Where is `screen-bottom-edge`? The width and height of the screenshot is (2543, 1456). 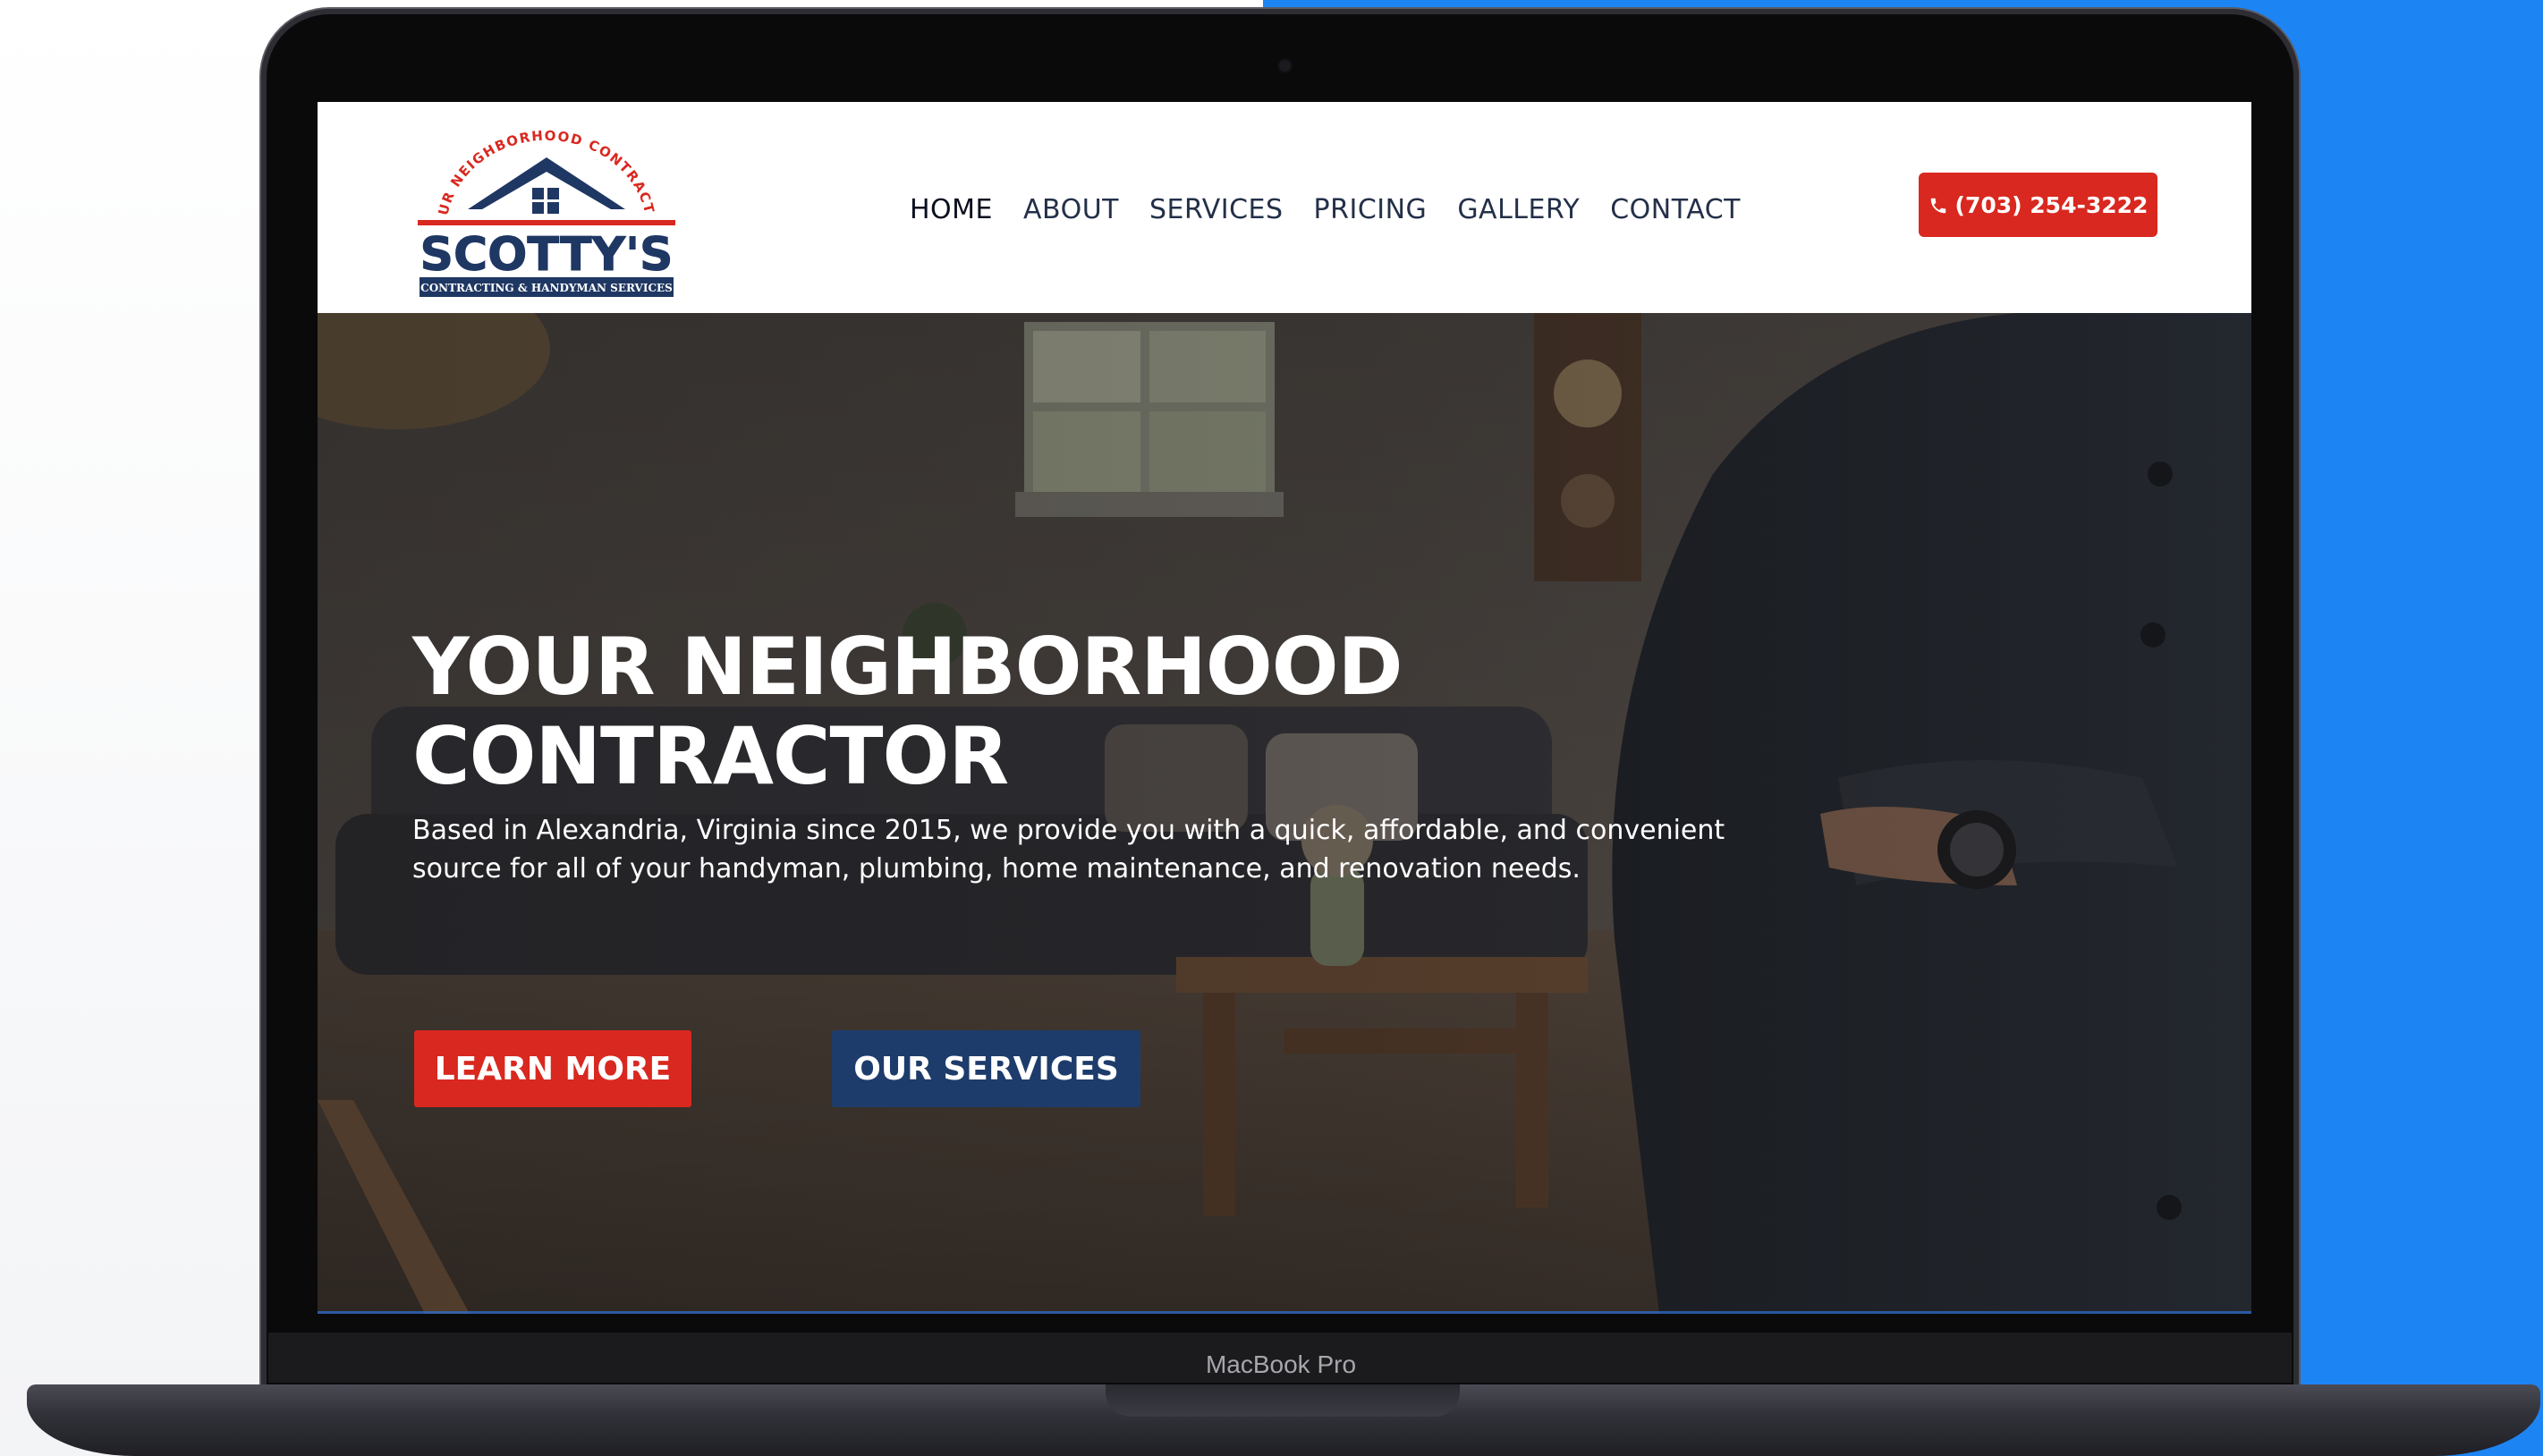 screen-bottom-edge is located at coordinates (1285, 1312).